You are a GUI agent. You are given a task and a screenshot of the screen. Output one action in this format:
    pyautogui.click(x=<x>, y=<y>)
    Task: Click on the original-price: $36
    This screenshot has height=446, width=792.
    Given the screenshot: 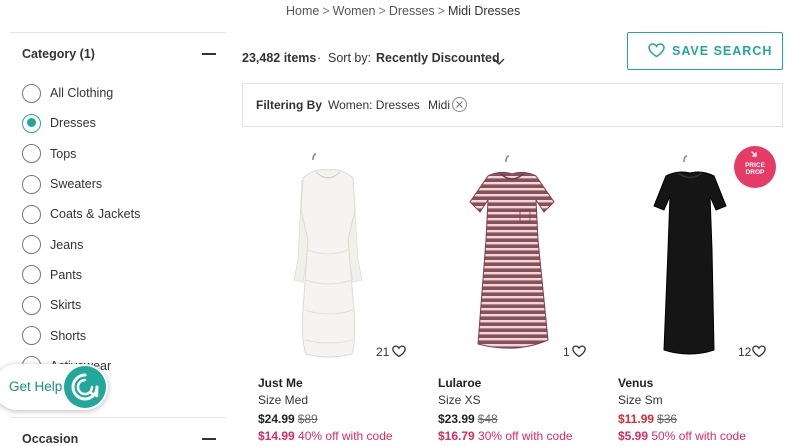 What is the action you would take?
    pyautogui.click(x=667, y=419)
    